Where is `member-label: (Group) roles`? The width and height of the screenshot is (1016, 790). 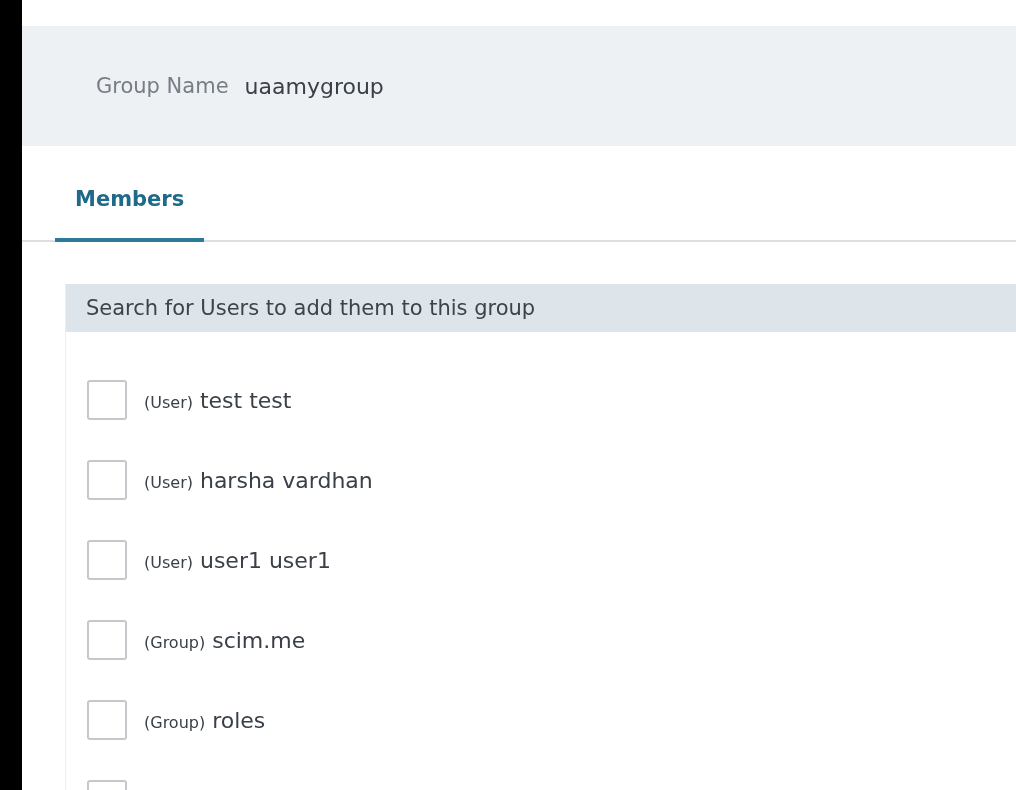 member-label: (Group) roles is located at coordinates (205, 720).